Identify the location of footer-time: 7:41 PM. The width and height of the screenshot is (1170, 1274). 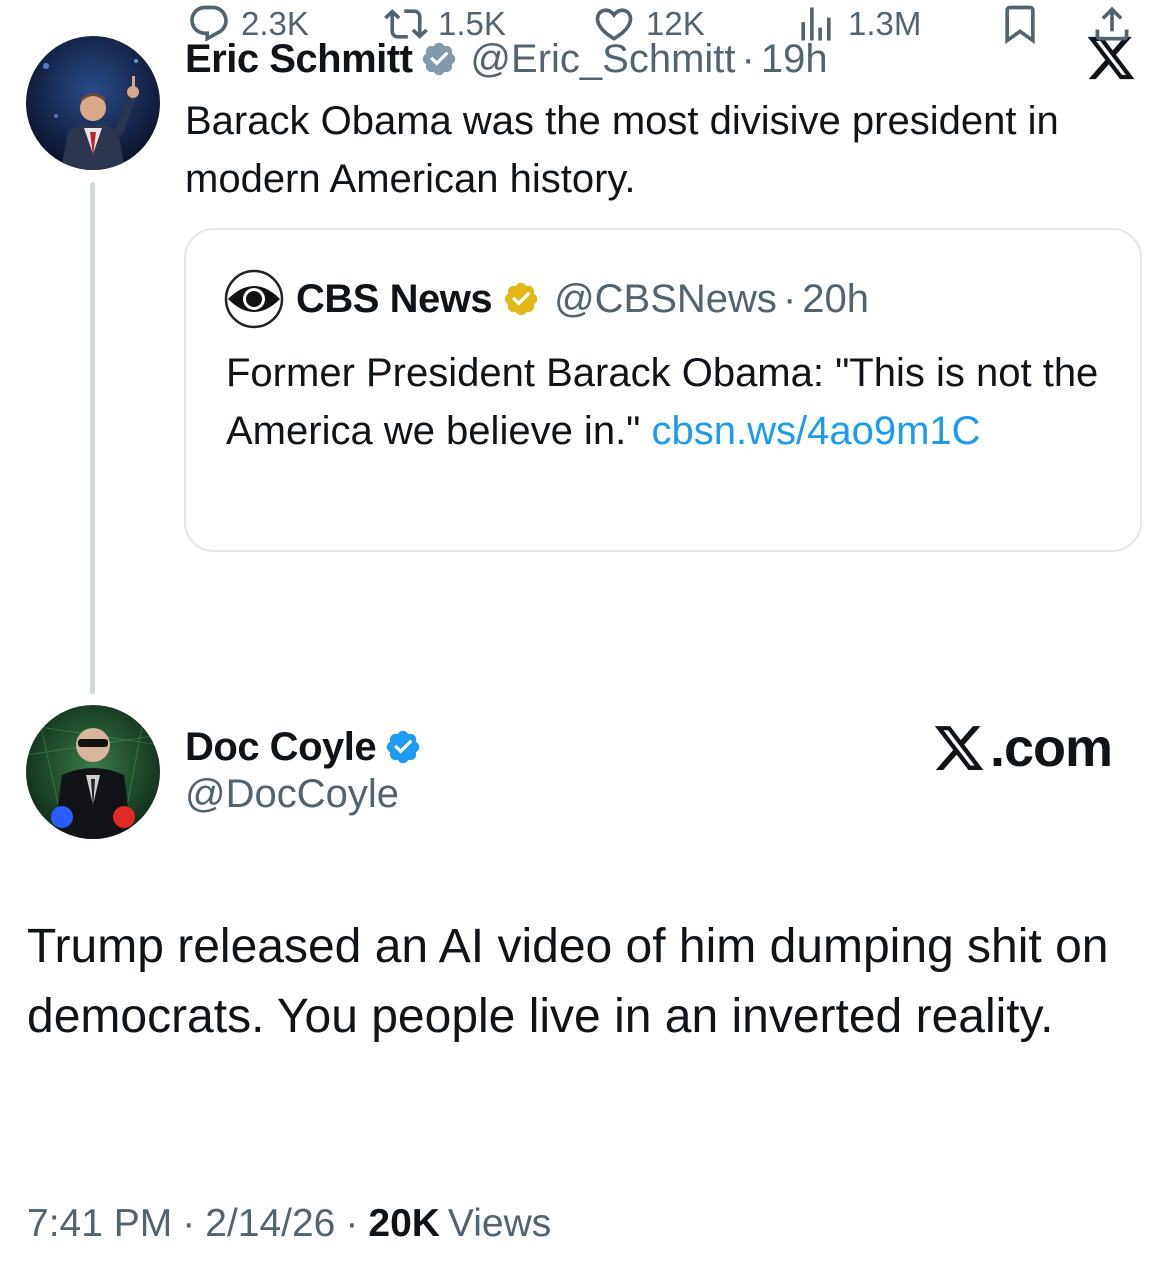
(99, 1224).